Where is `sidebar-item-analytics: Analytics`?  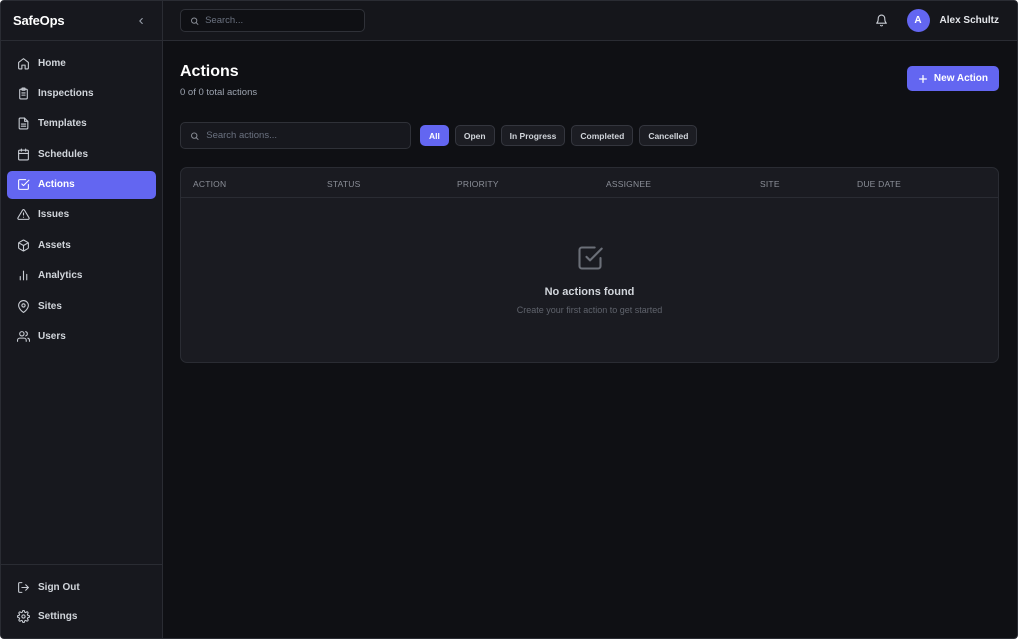
sidebar-item-analytics: Analytics is located at coordinates (81, 276).